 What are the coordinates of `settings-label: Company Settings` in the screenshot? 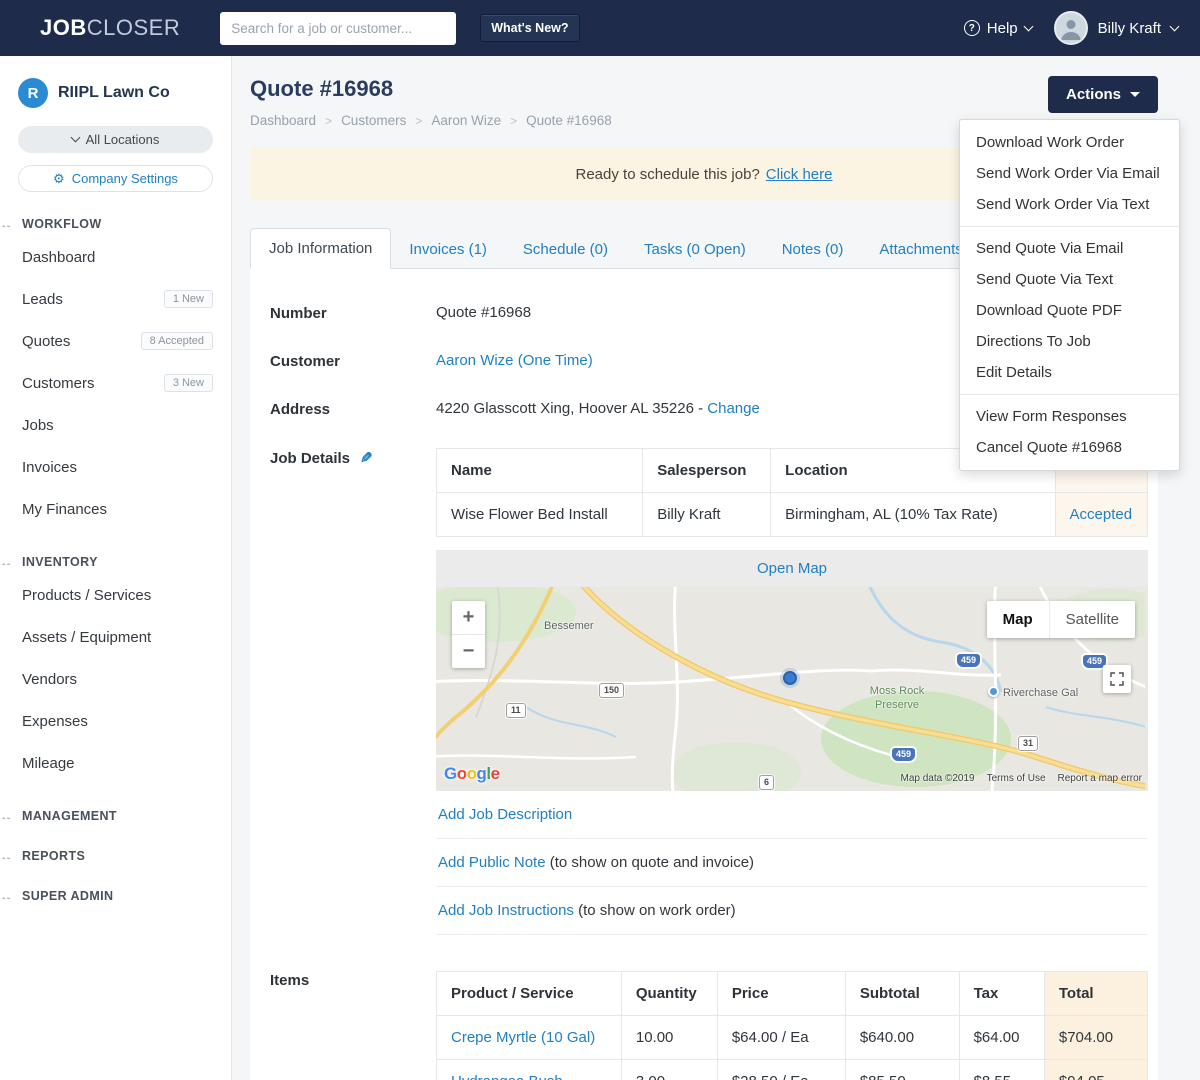 It's located at (124, 178).